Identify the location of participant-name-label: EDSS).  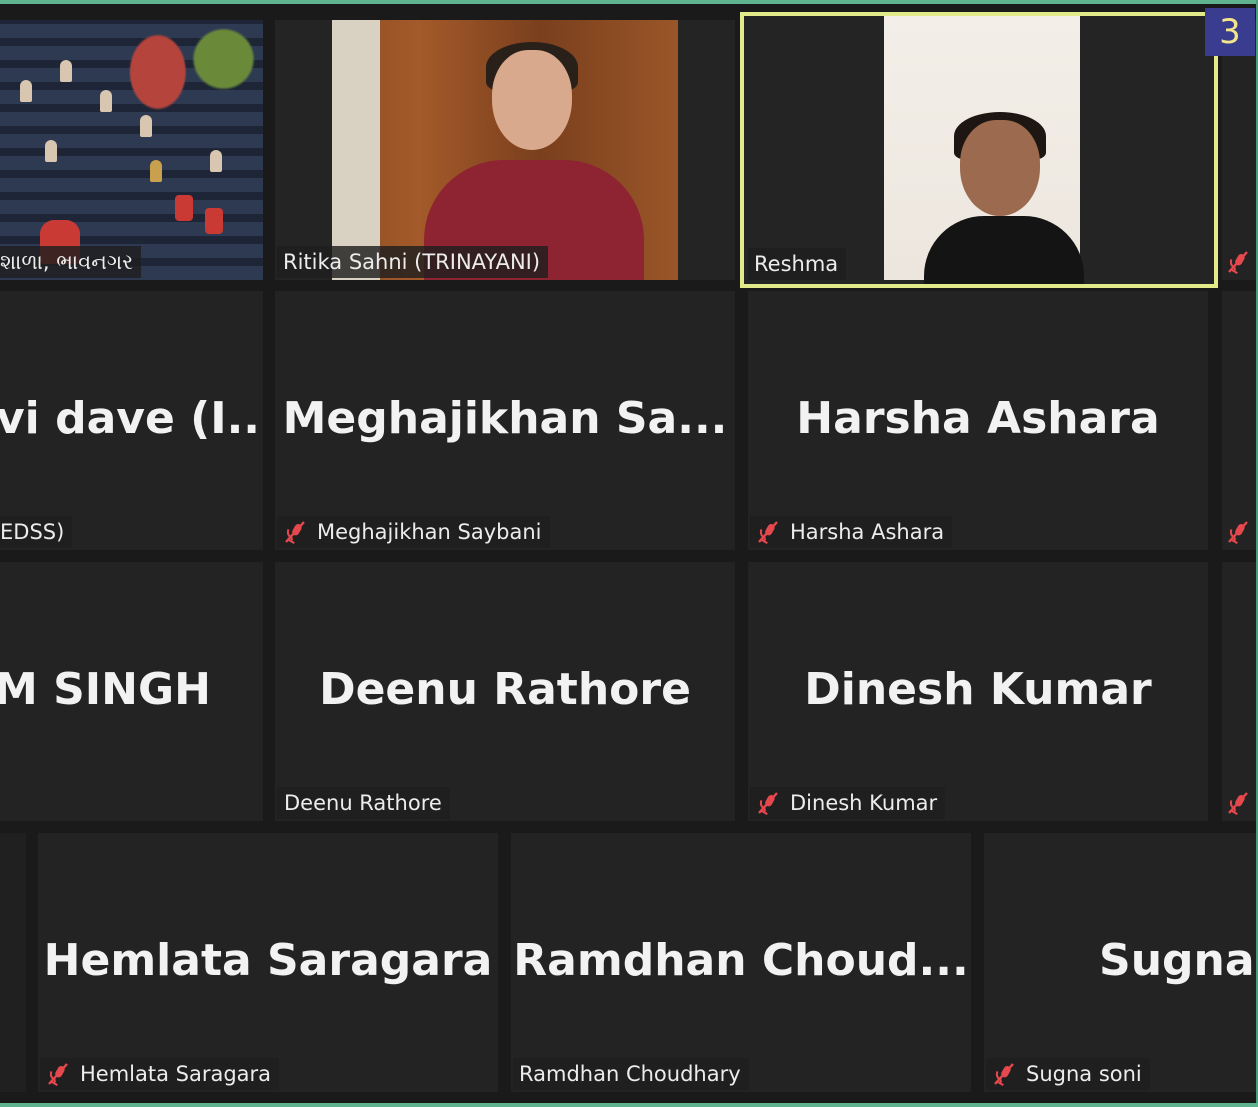
(36, 532).